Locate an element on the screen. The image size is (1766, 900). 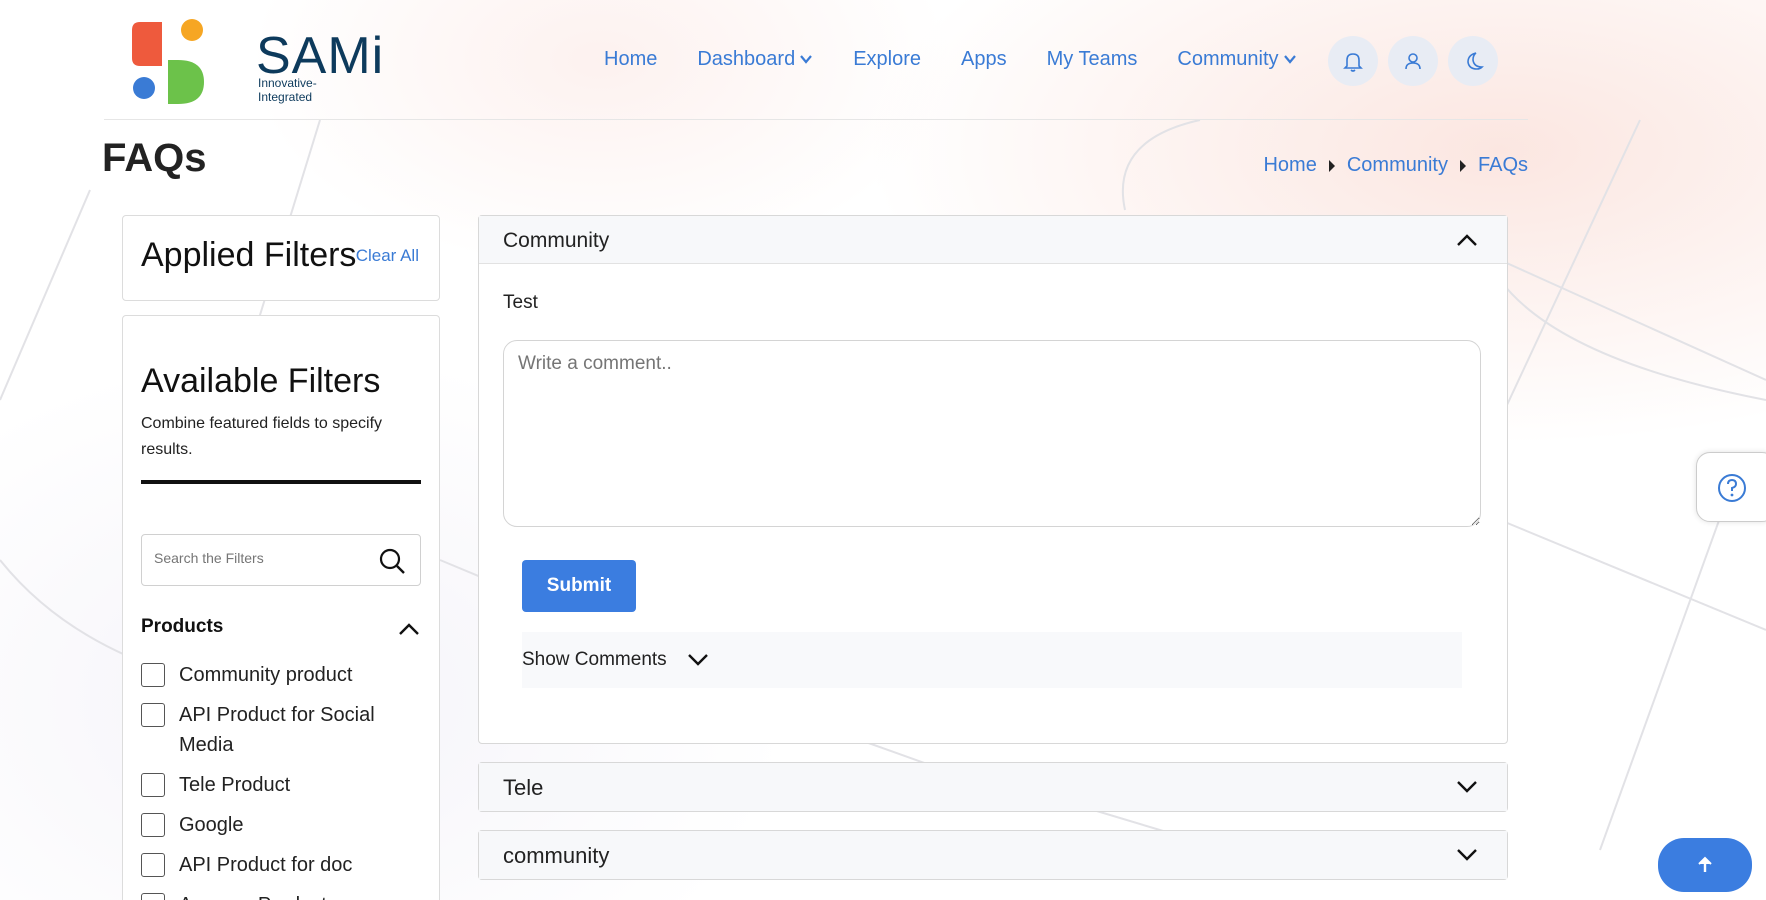
logo-mark-icon is located at coordinates (168, 61).